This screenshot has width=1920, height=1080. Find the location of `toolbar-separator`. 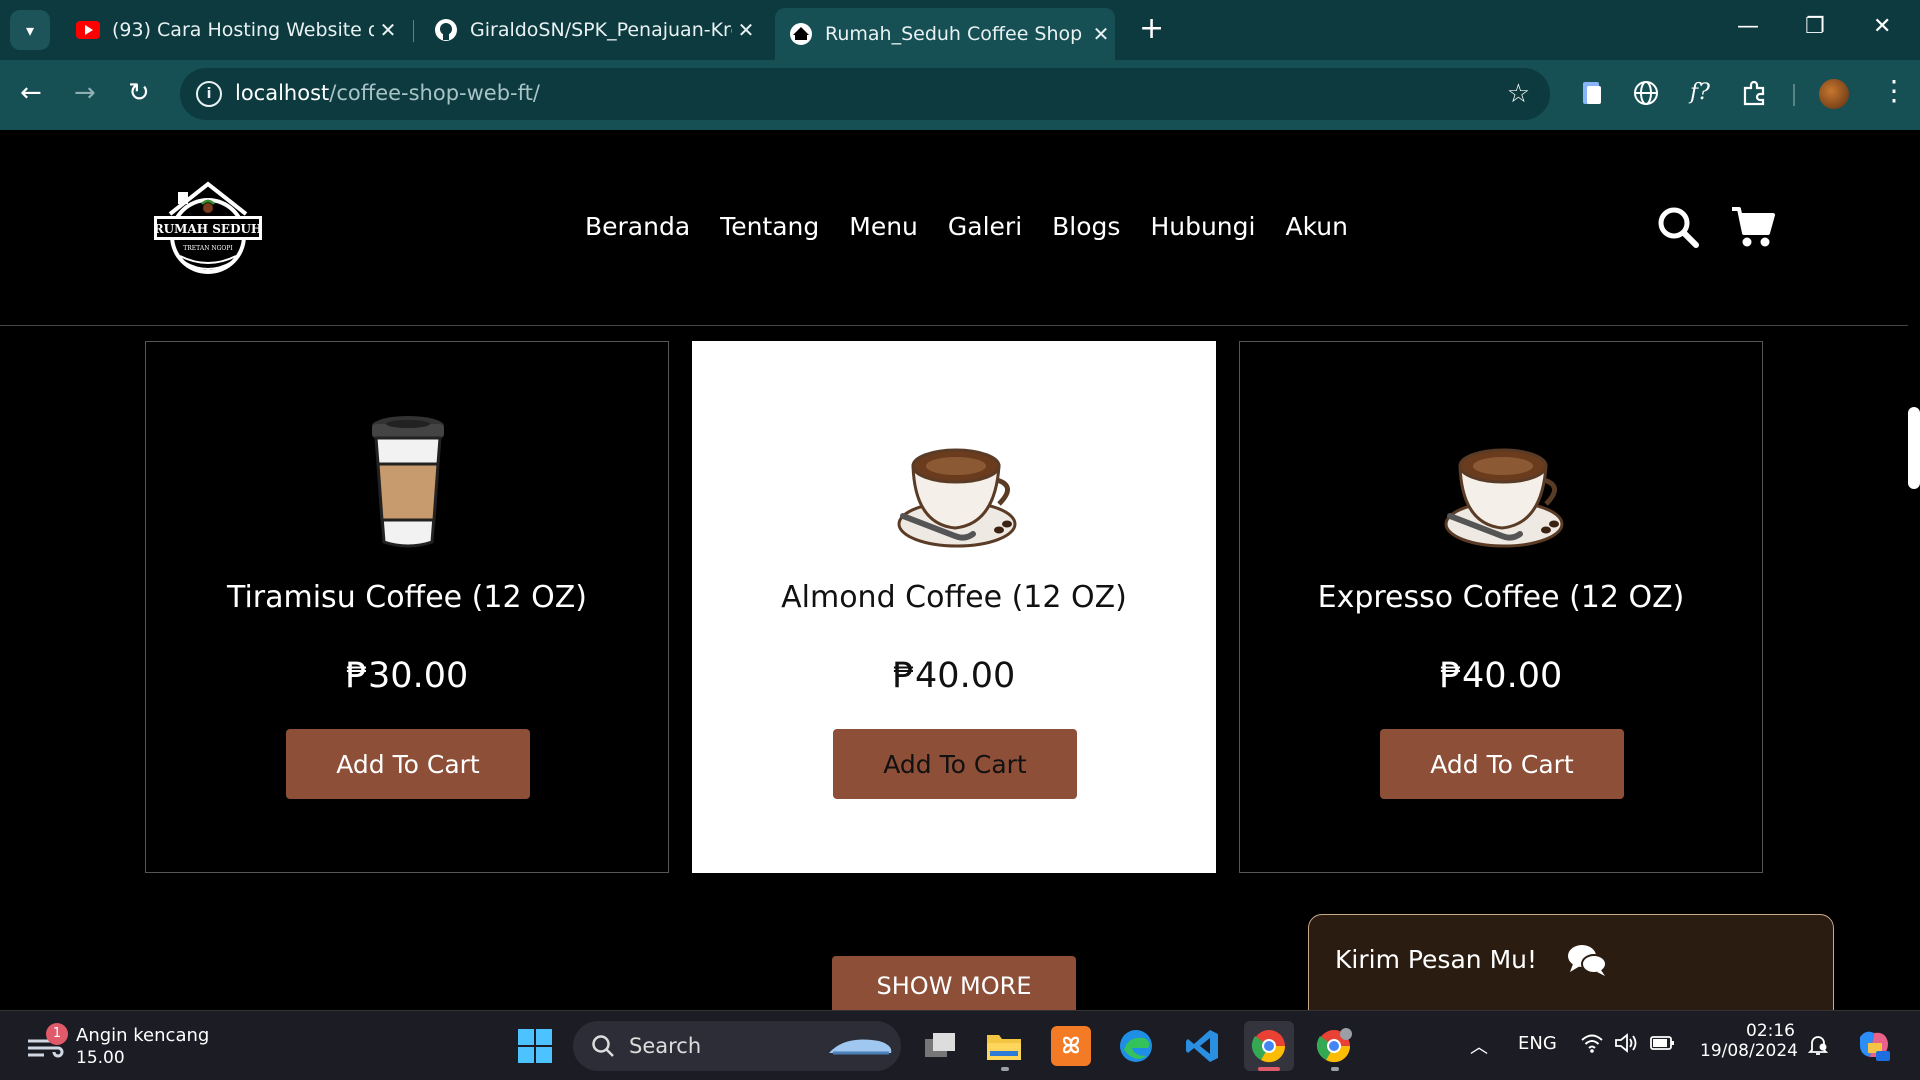

toolbar-separator is located at coordinates (1794, 95).